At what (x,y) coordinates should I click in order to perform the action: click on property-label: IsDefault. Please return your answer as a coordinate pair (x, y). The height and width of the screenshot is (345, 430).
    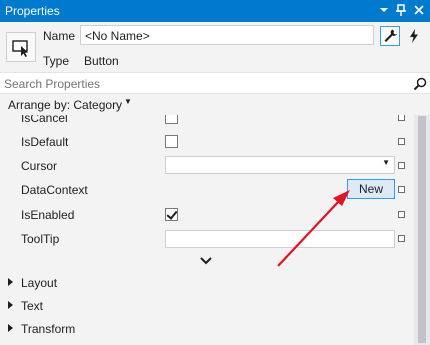
    Looking at the image, I should click on (45, 142).